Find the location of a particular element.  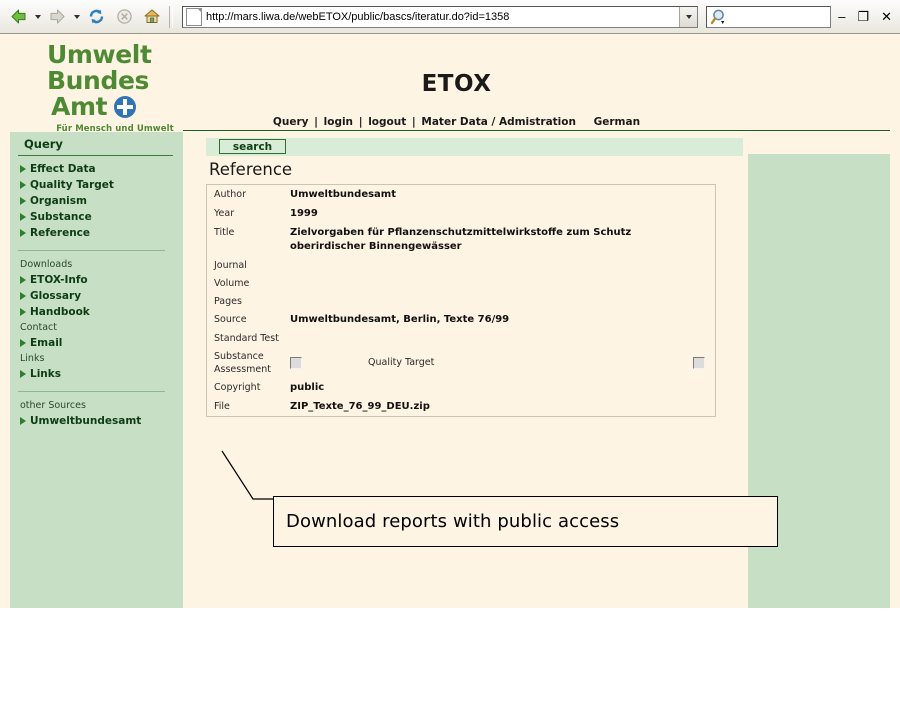

home-button is located at coordinates (152, 17).